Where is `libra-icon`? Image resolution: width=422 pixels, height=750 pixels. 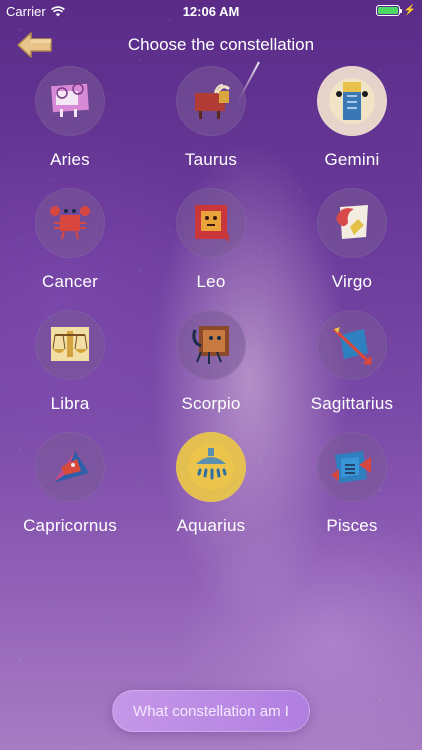
libra-icon is located at coordinates (70, 344).